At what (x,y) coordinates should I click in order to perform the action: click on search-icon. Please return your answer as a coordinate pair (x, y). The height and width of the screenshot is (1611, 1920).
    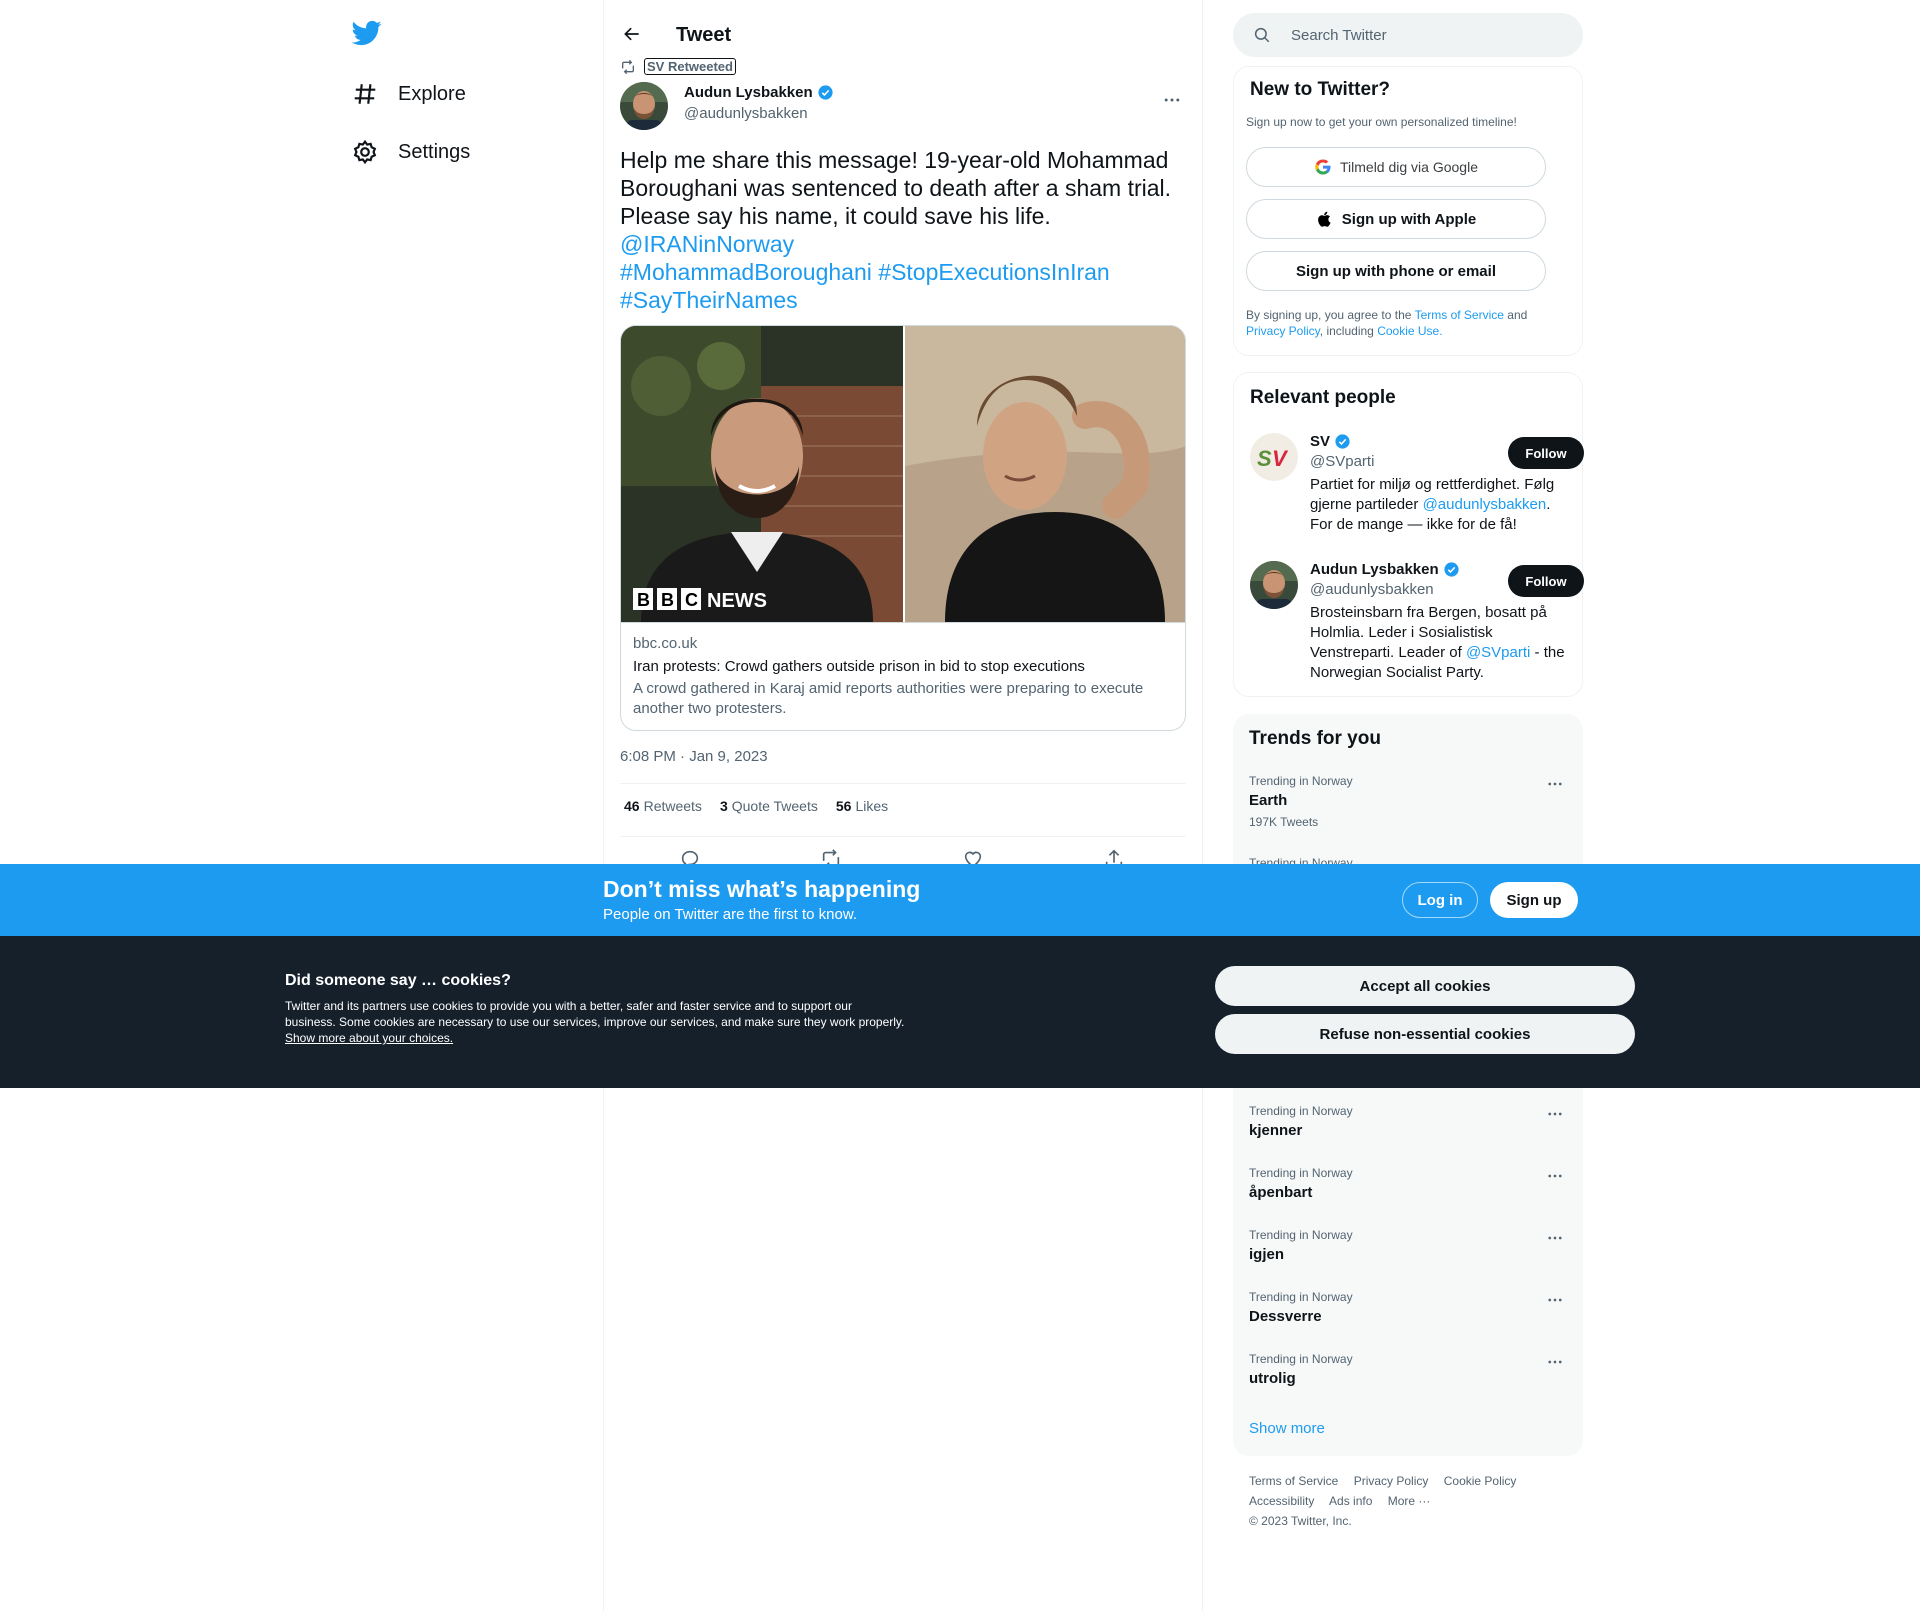
    Looking at the image, I should click on (1262, 35).